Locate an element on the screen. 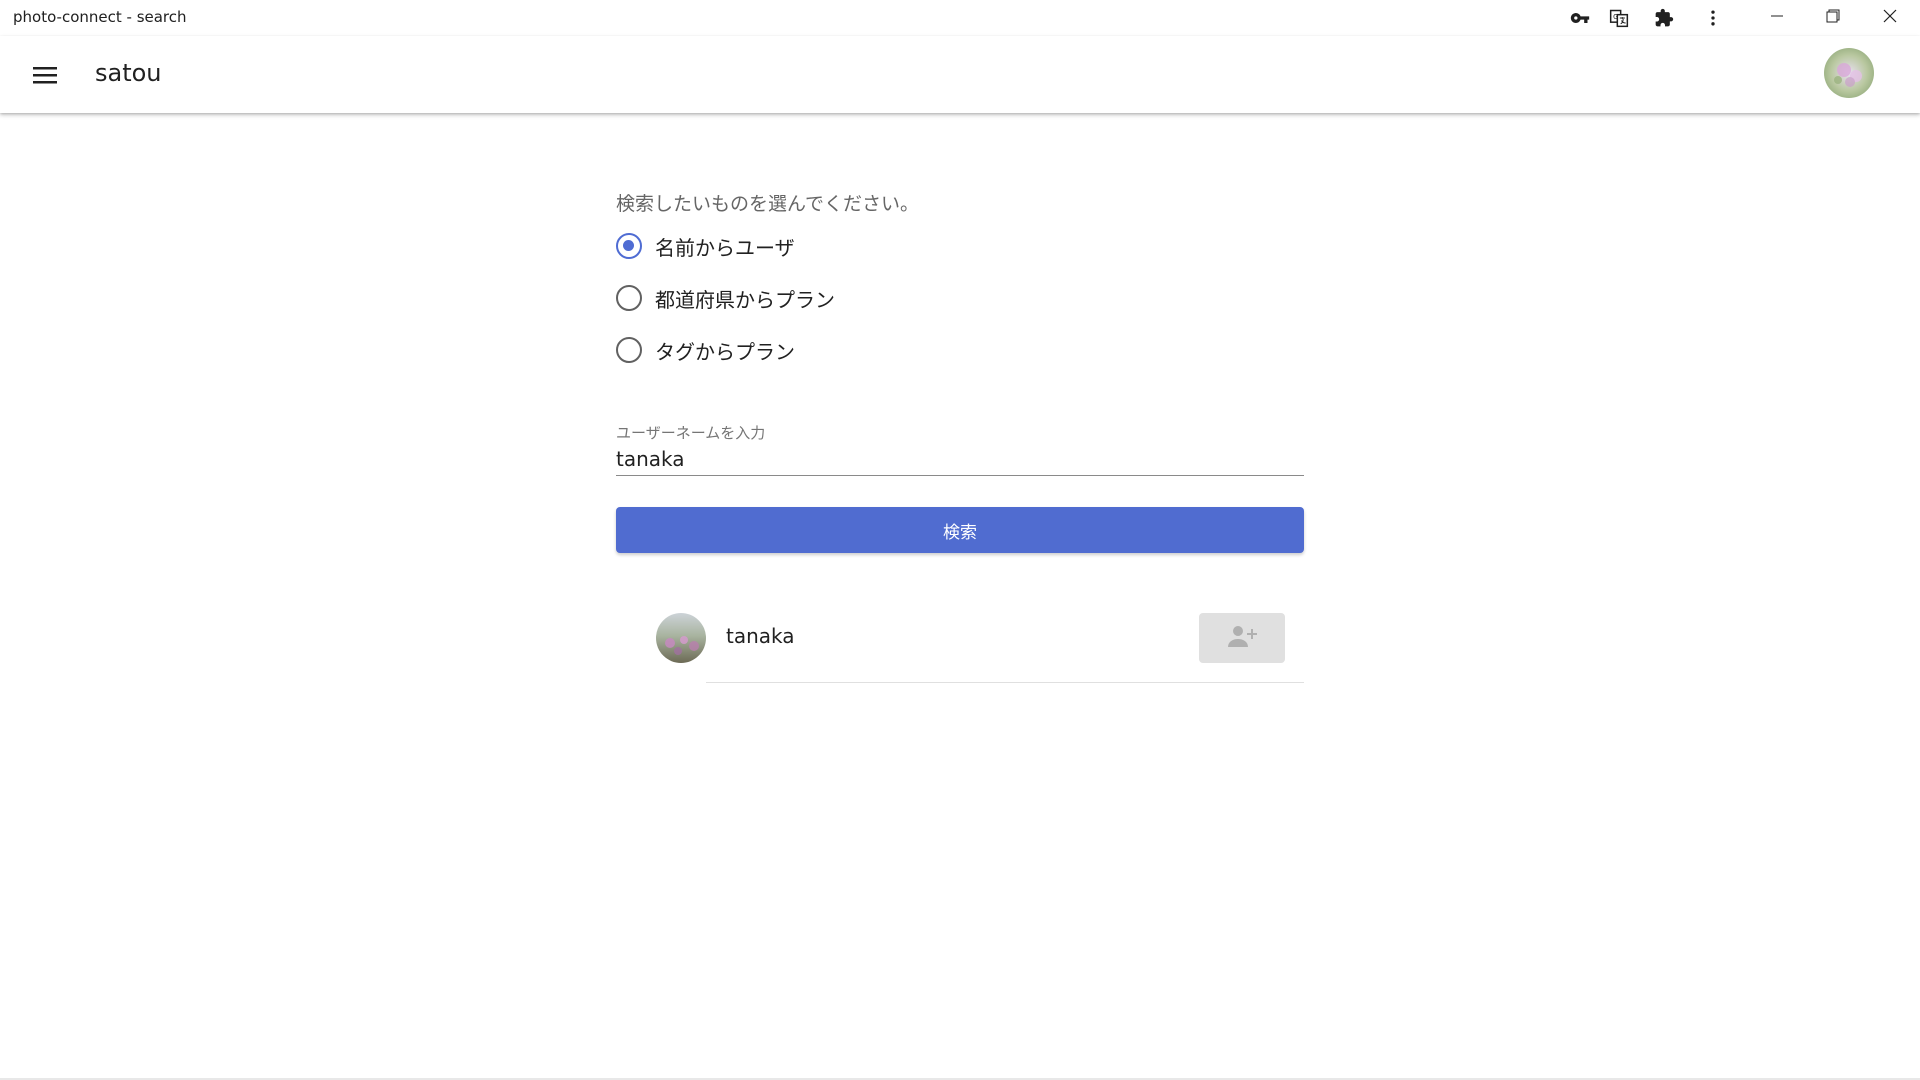  avatar is located at coordinates (681, 638).